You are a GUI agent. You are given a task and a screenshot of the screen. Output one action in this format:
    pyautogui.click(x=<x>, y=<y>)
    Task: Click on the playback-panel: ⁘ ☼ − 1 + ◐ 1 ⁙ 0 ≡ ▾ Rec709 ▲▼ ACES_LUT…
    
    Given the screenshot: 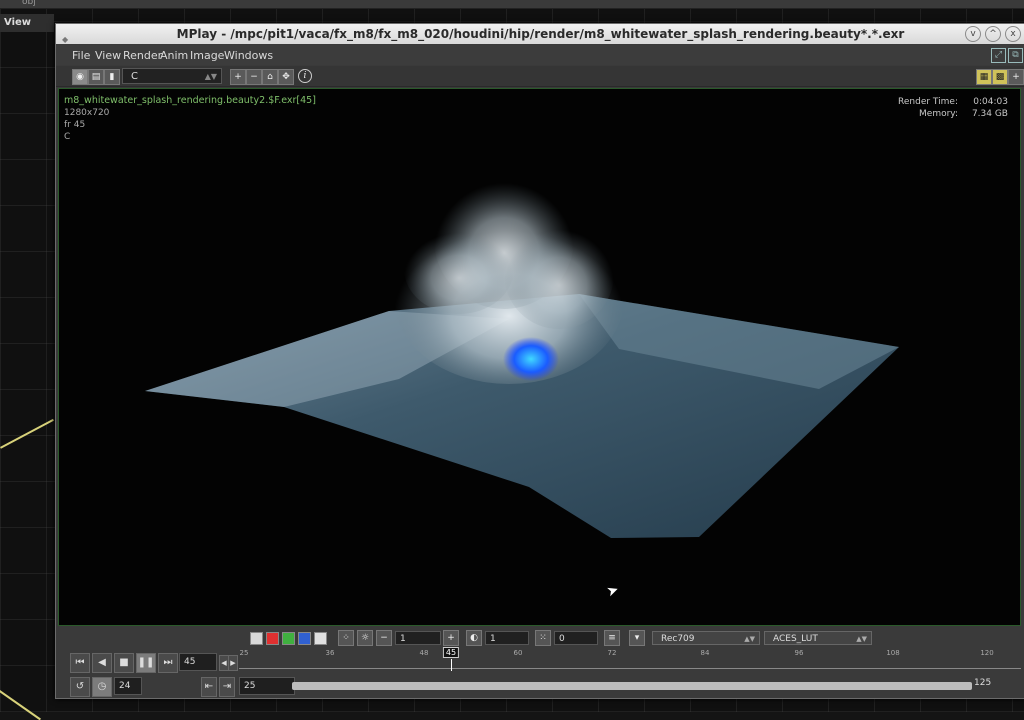 What is the action you would take?
    pyautogui.click(x=540, y=662)
    